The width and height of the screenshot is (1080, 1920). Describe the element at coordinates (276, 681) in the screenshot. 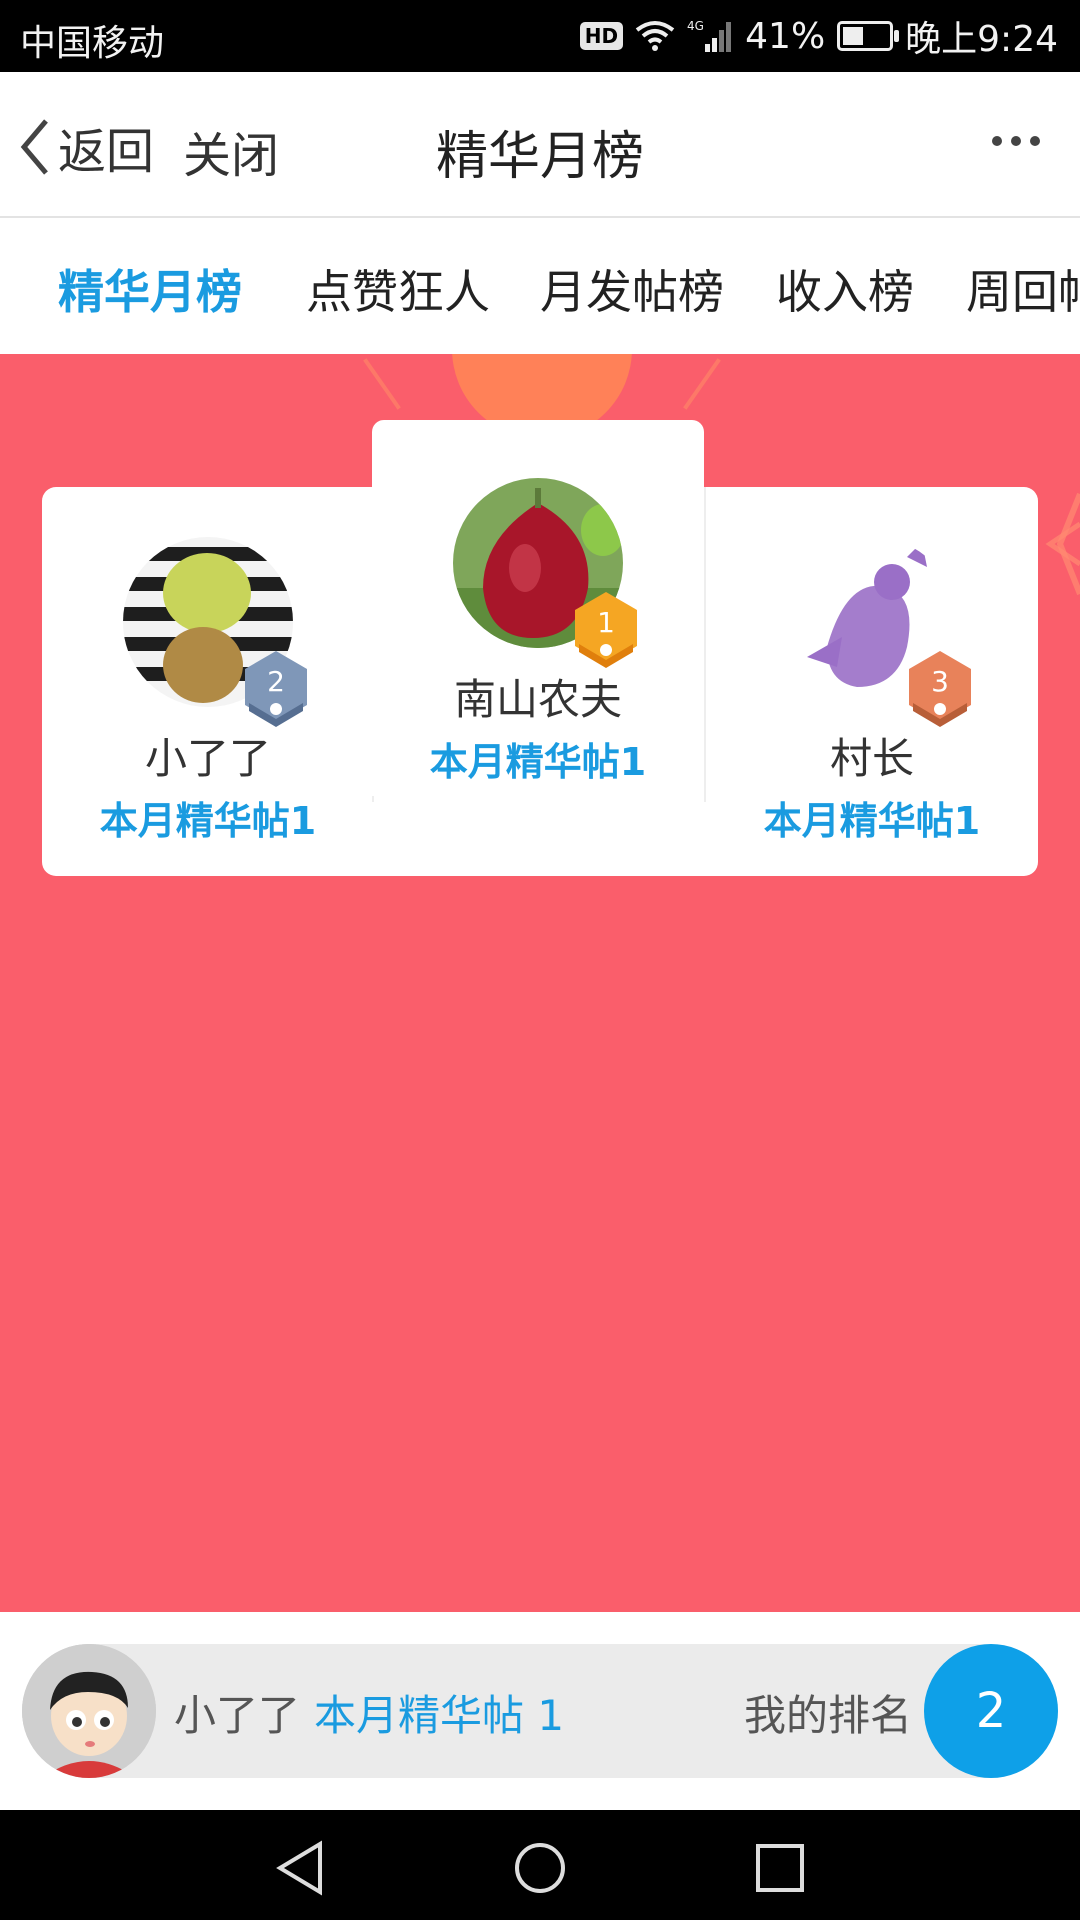

I see `svg-text: 2` at that location.